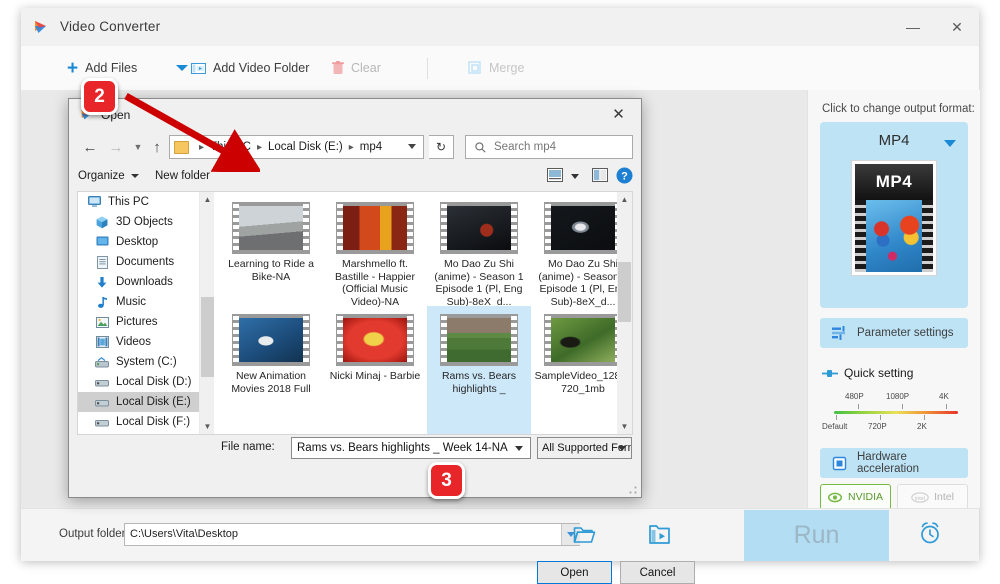 The image size is (1000, 584). I want to click on nvidia-label: NVIDIA, so click(865, 497).